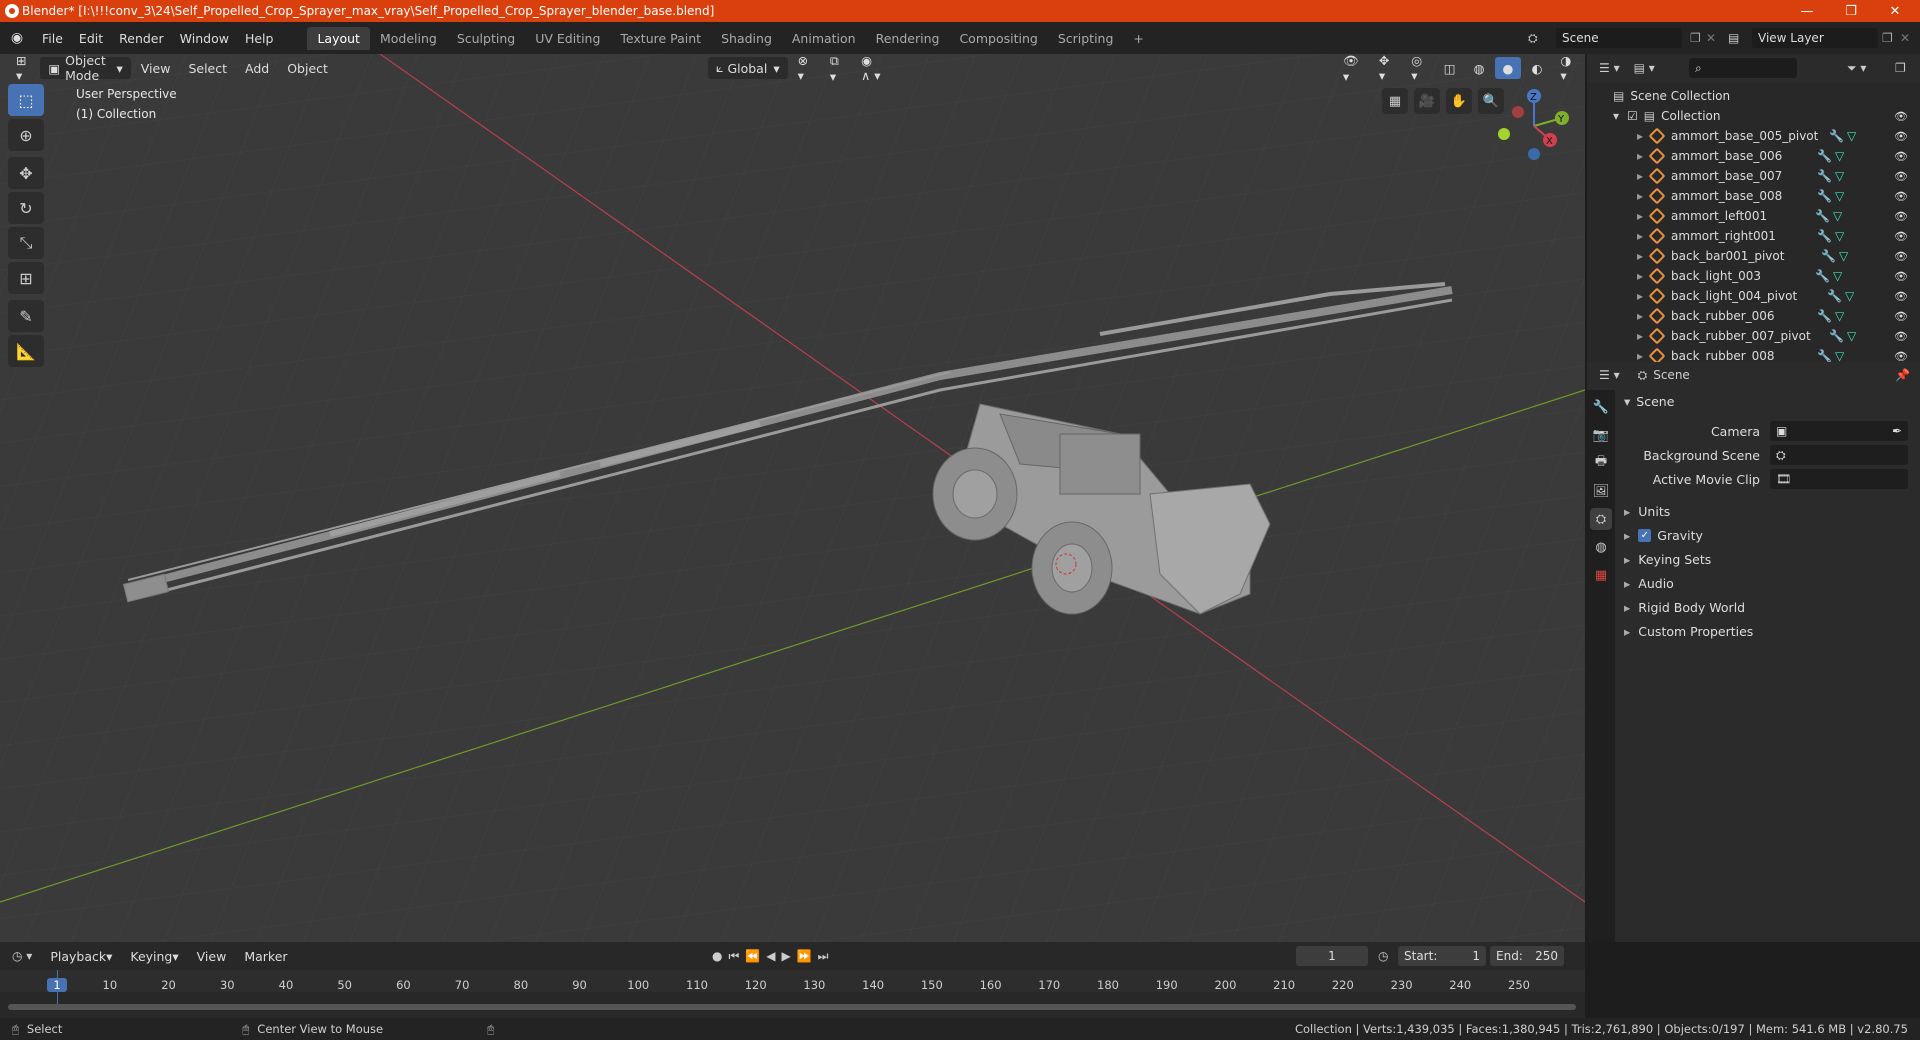 This screenshot has width=1920, height=1040. What do you see at coordinates (1765, 511) in the screenshot?
I see `properties-section: ▸ Units` at bounding box center [1765, 511].